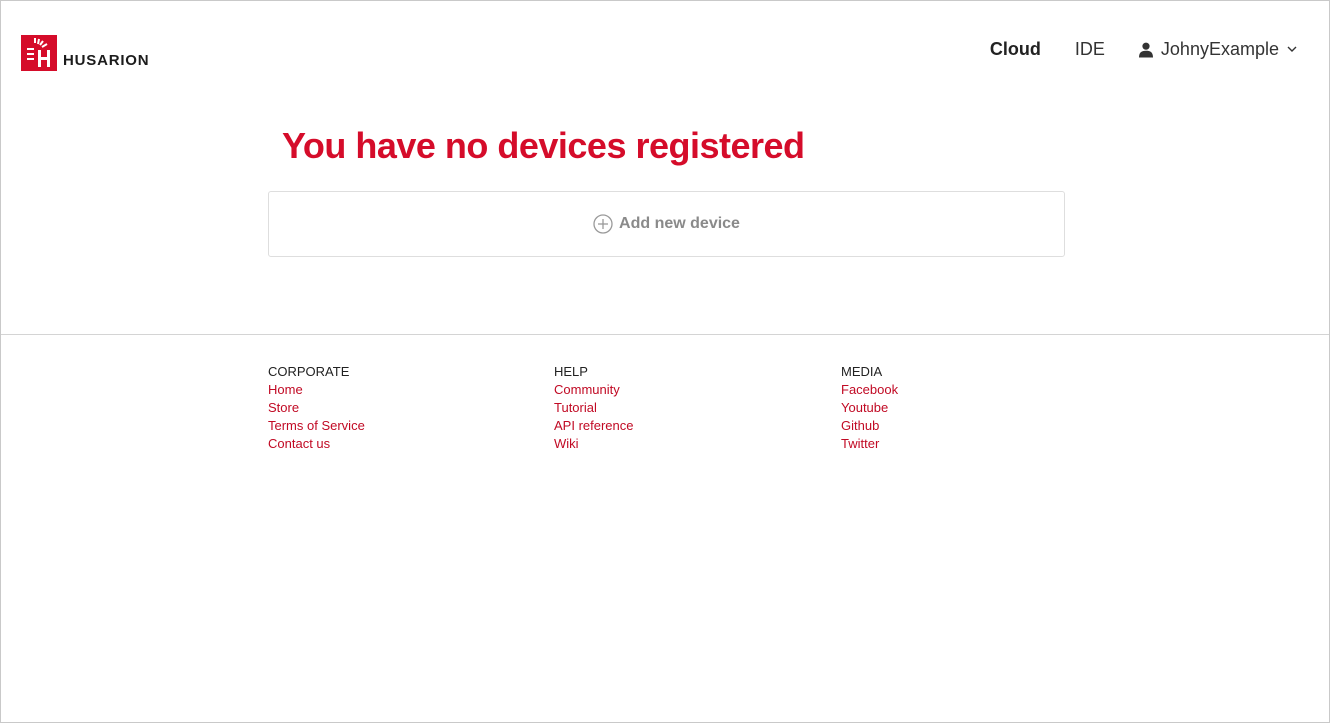 The image size is (1330, 723). What do you see at coordinates (543, 145) in the screenshot?
I see `page-title: You have no devices registered` at bounding box center [543, 145].